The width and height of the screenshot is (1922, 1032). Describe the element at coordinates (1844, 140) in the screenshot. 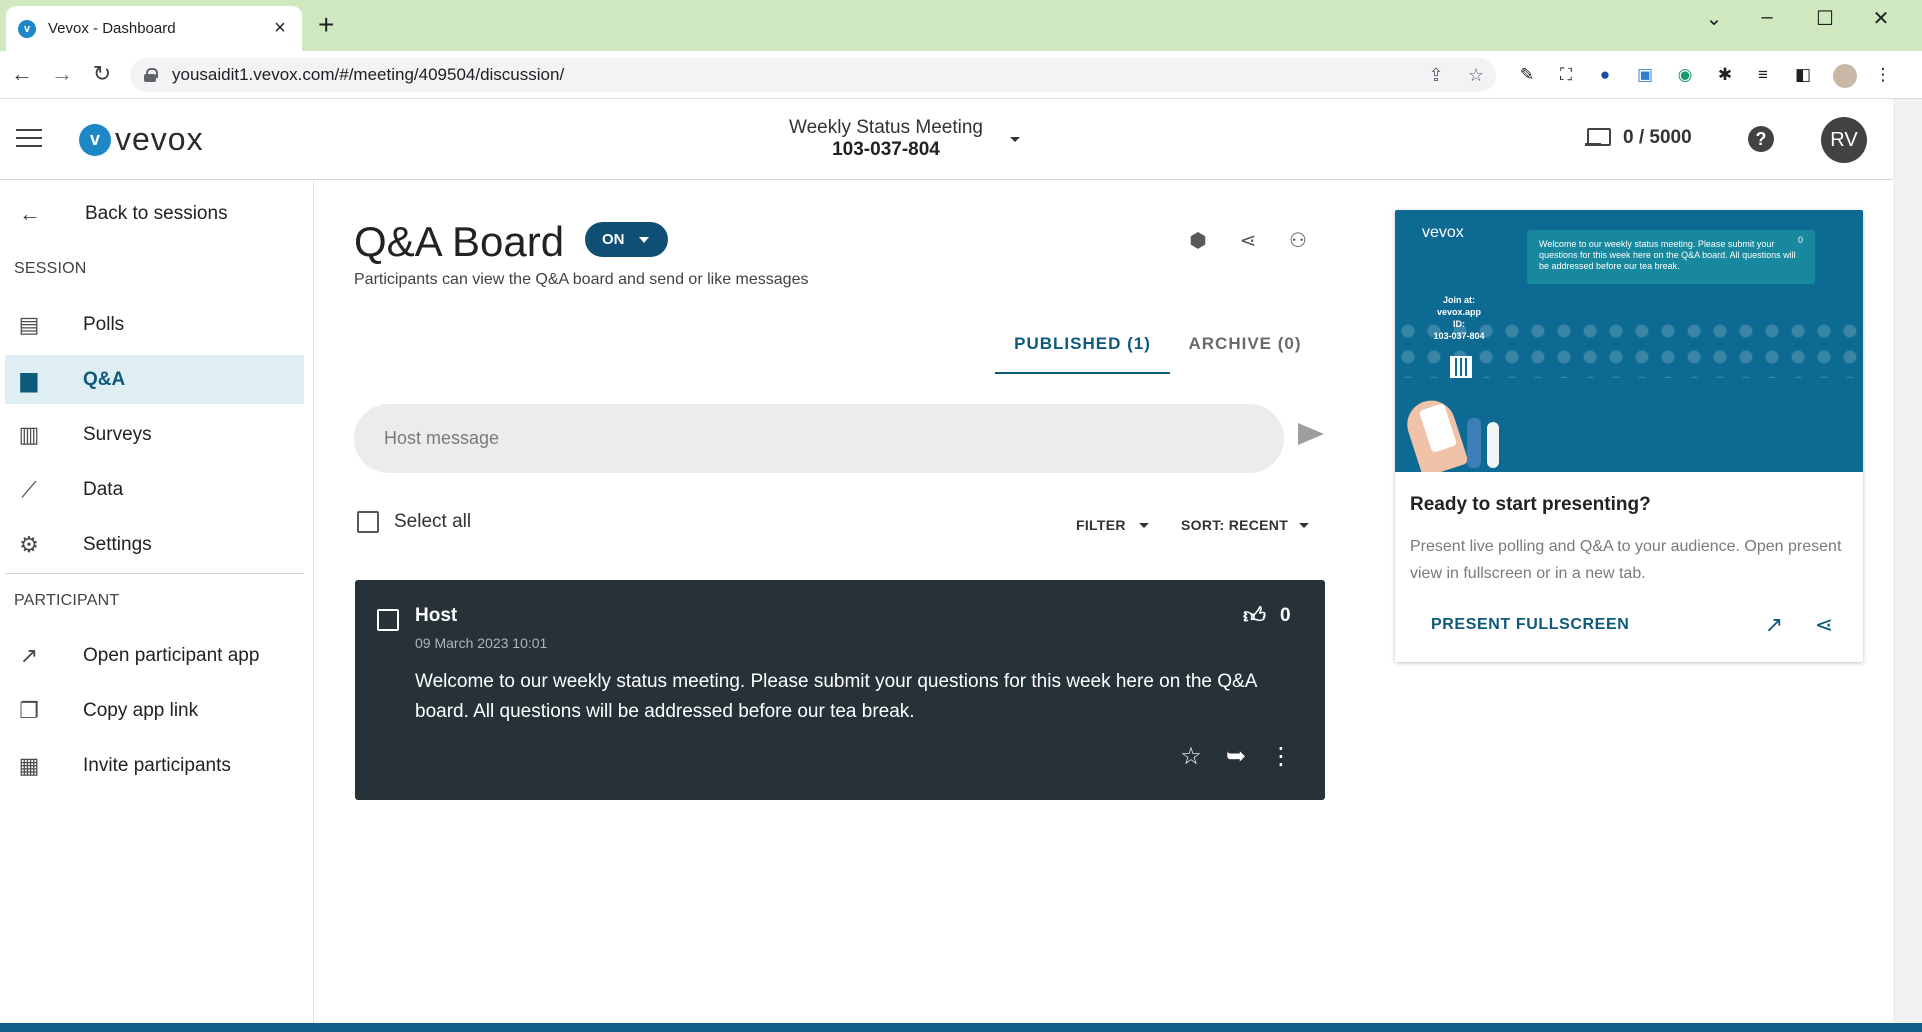

I see `user-avatar: RV` at that location.